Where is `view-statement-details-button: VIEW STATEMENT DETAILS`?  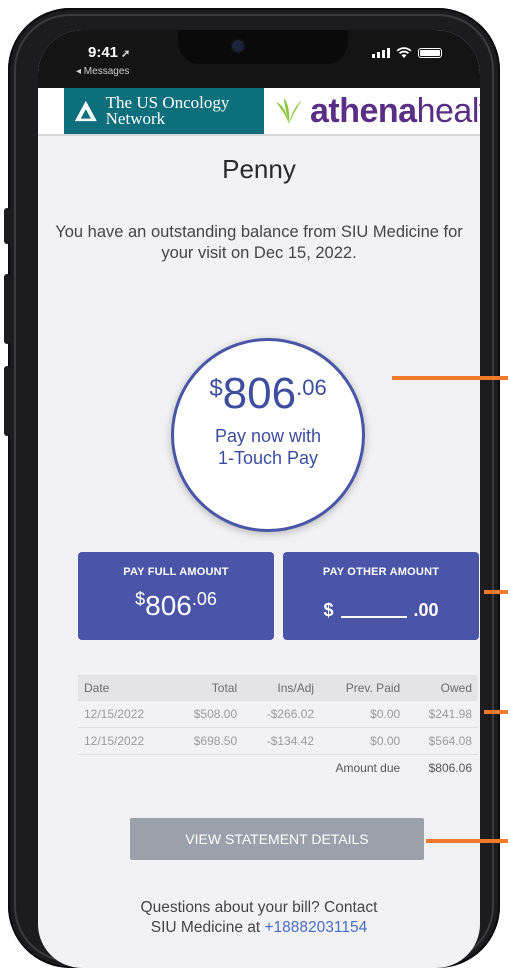 view-statement-details-button: VIEW STATEMENT DETAILS is located at coordinates (277, 839).